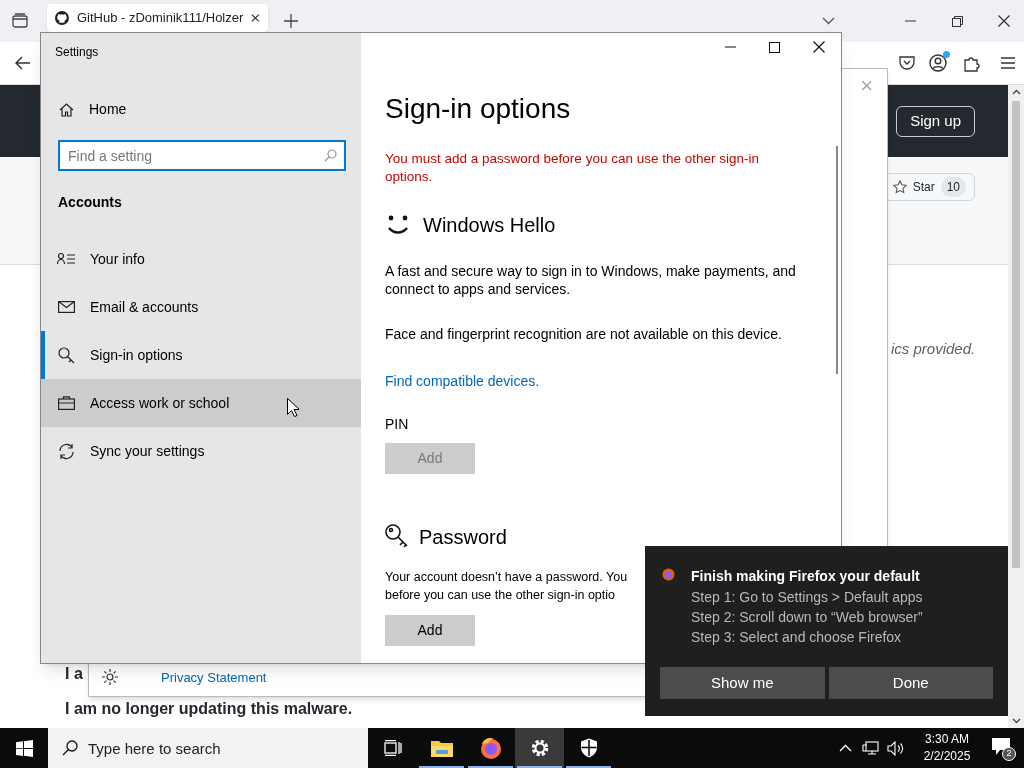  I want to click on browser-tab: GitHub - zDominik111/Holzer, so click(157, 18).